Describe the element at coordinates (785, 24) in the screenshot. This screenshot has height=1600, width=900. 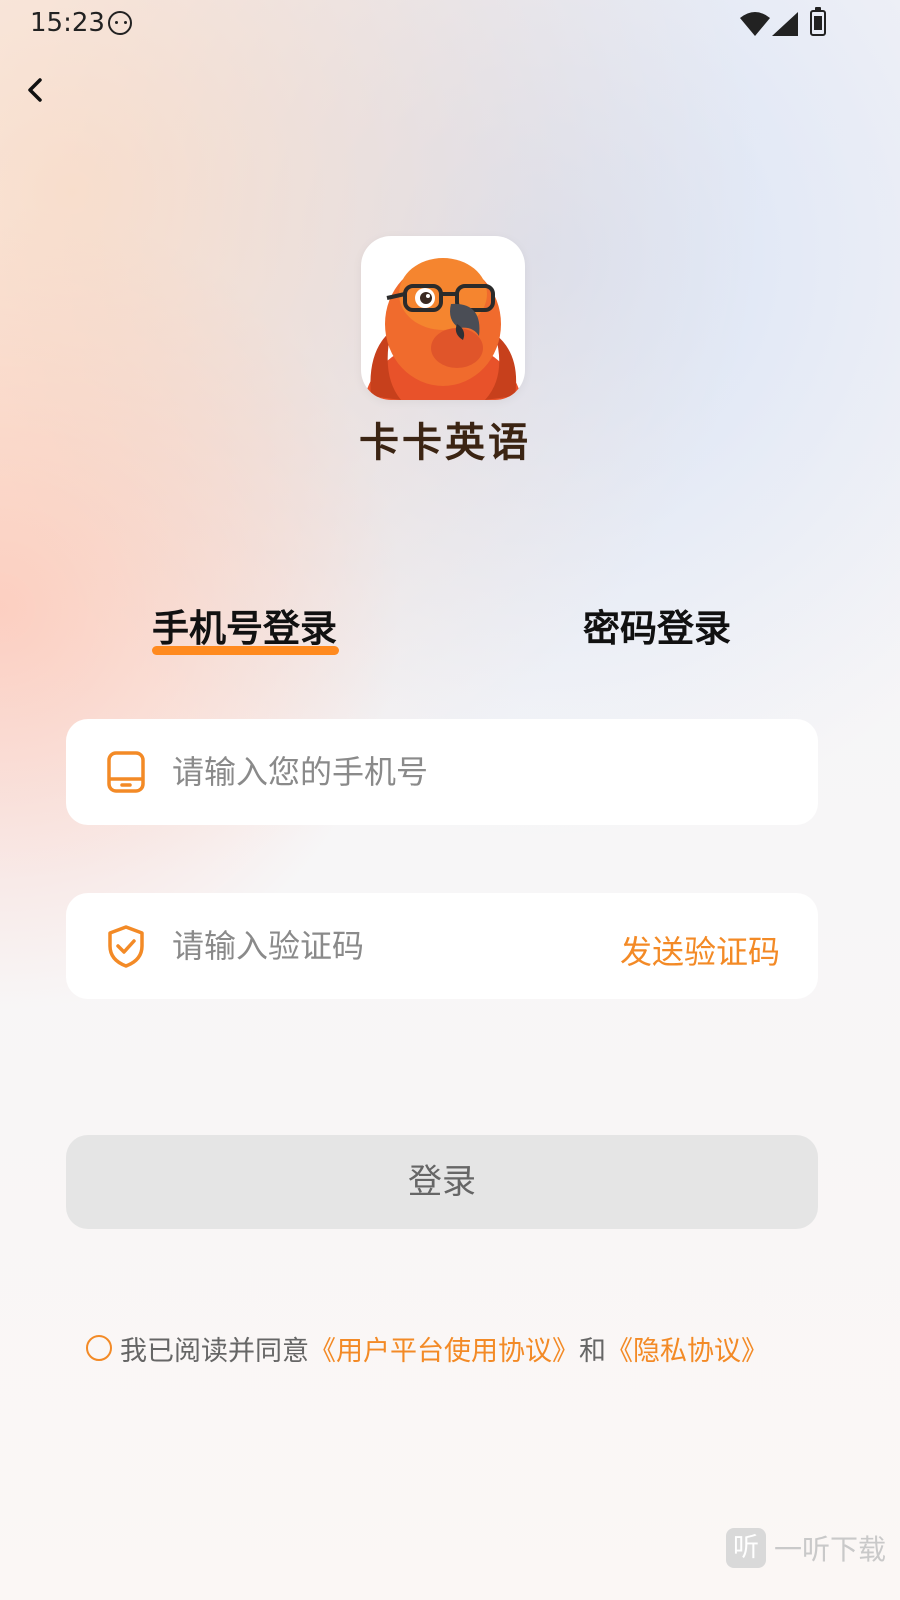
I see `signal-icon` at that location.